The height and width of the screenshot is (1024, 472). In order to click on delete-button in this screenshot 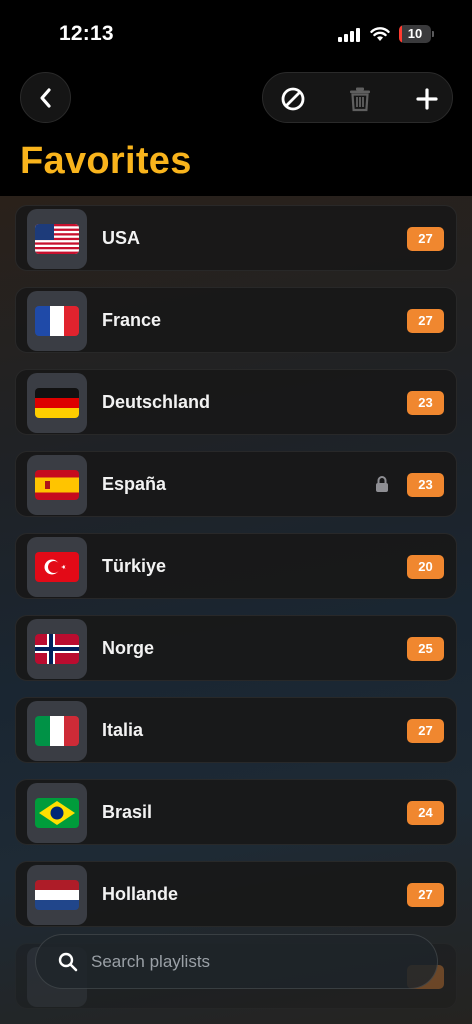, I will do `click(359, 98)`.